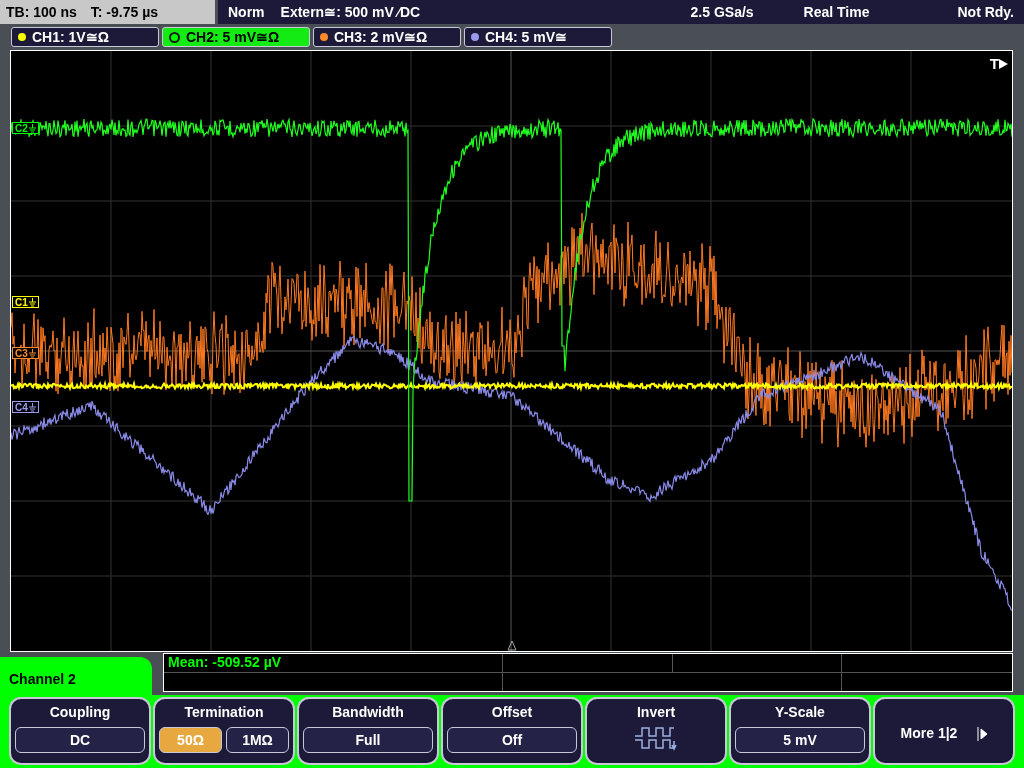 Image resolution: width=1024 pixels, height=768 pixels. I want to click on softkey: Offset Off, so click(512, 731).